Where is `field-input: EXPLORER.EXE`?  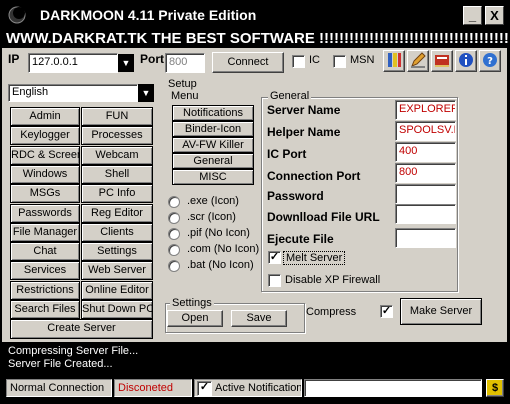 field-input: EXPLORER.EXE is located at coordinates (425, 110).